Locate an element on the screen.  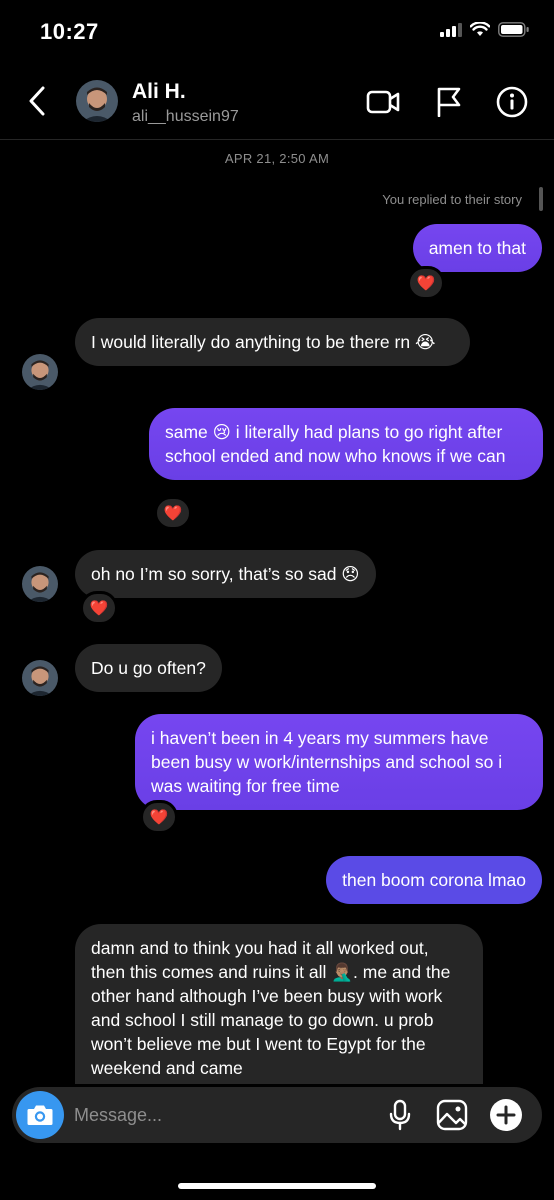
more-options-button is located at coordinates (506, 1115).